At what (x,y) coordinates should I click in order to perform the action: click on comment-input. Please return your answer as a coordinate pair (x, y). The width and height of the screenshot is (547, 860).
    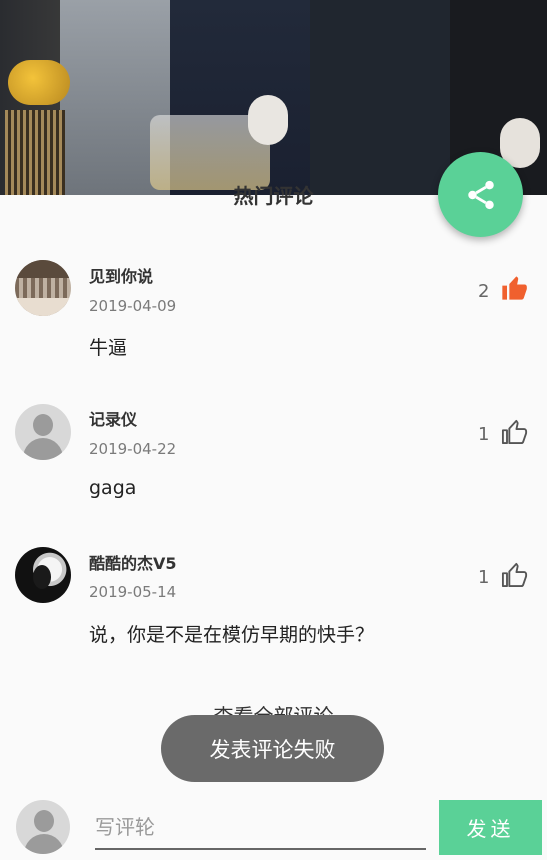
    Looking at the image, I should click on (260, 827).